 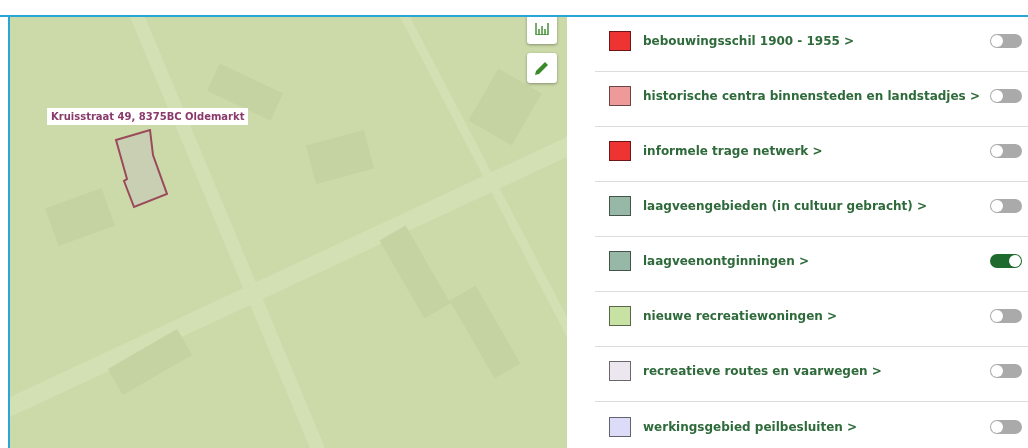 I want to click on pencil-icon, so click(x=542, y=68).